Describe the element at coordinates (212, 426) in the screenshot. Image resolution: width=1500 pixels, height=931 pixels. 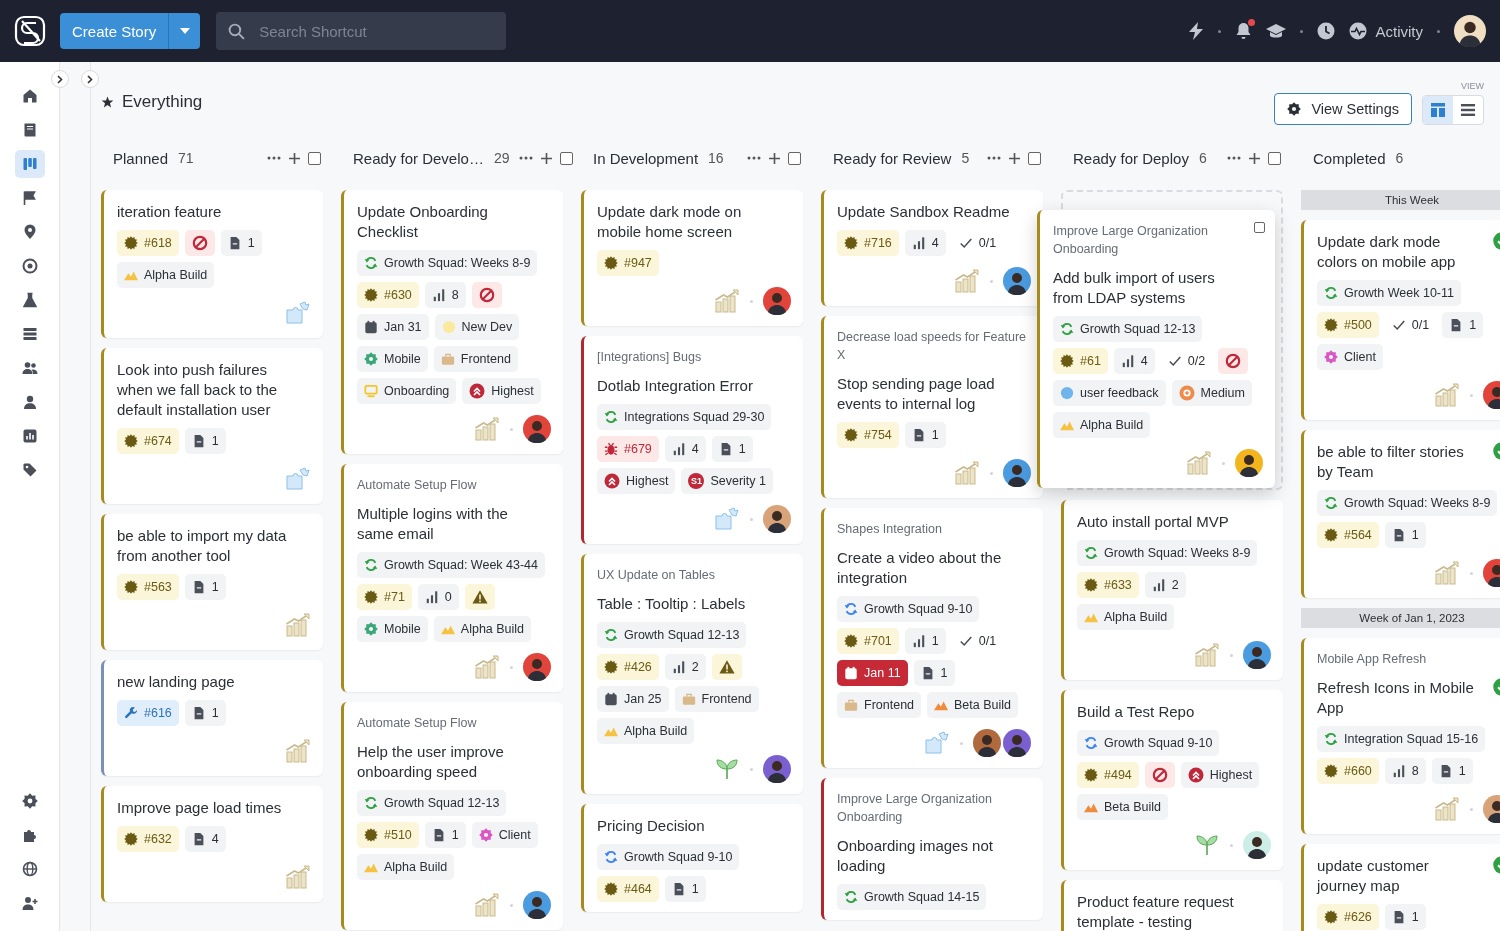
I see `story-card: Look into push failures when we fall back to the default installation user #674 1` at that location.